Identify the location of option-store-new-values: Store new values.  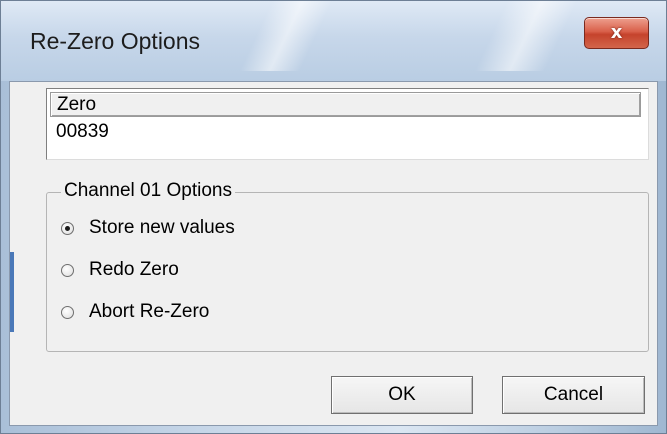
(148, 228).